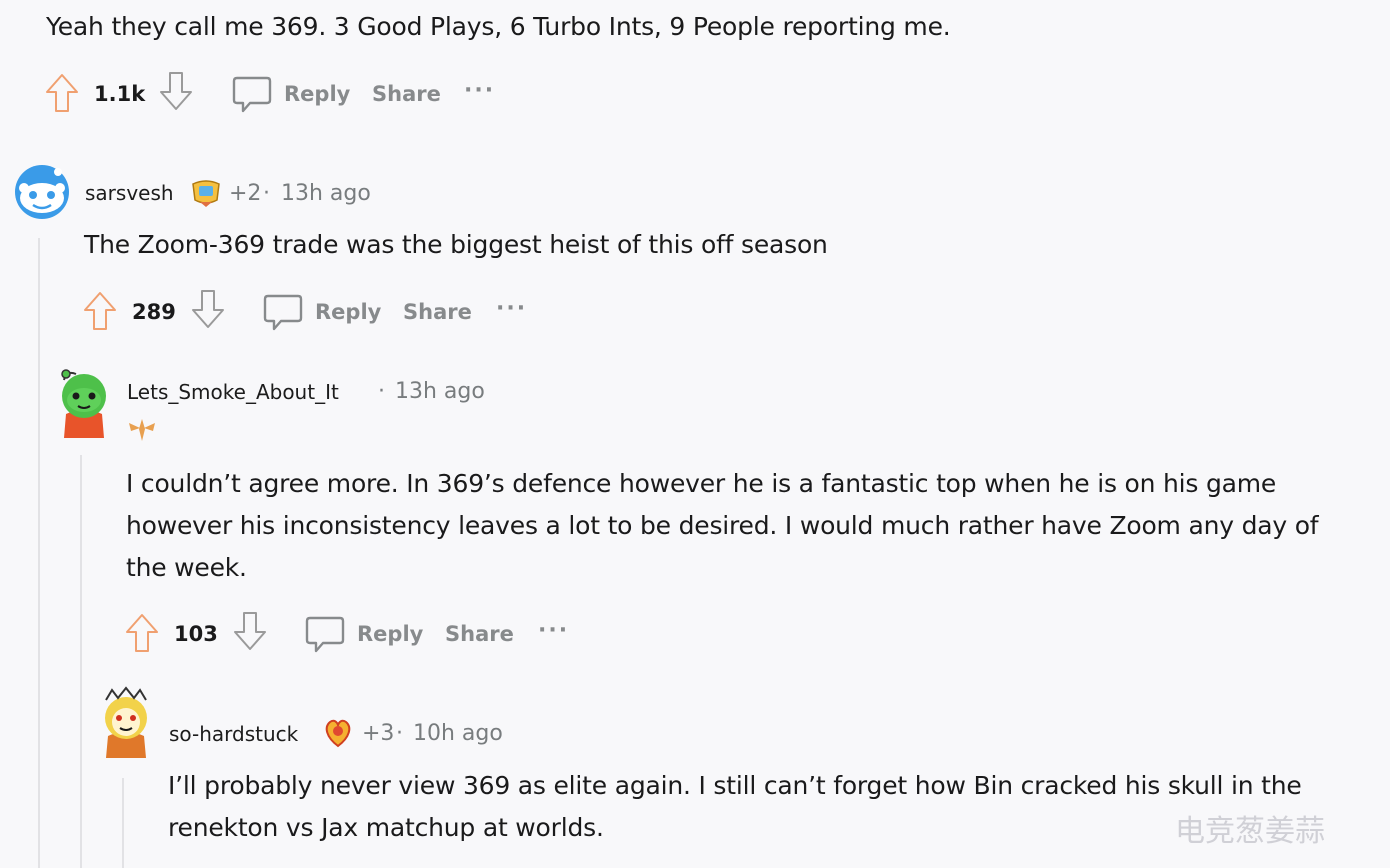 This screenshot has height=868, width=1390. I want to click on vote-count: 1.1k, so click(120, 94).